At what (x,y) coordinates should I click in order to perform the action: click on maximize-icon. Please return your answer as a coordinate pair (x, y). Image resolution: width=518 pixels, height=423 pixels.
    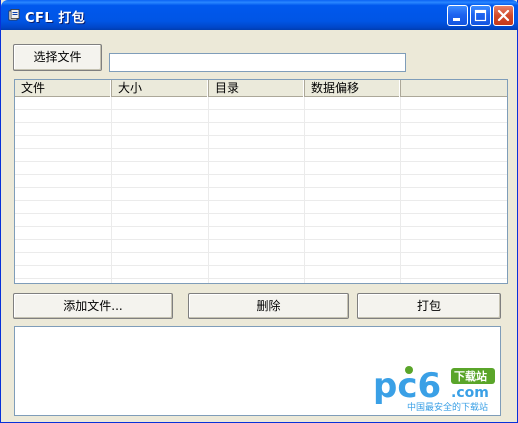
    Looking at the image, I should click on (480, 15).